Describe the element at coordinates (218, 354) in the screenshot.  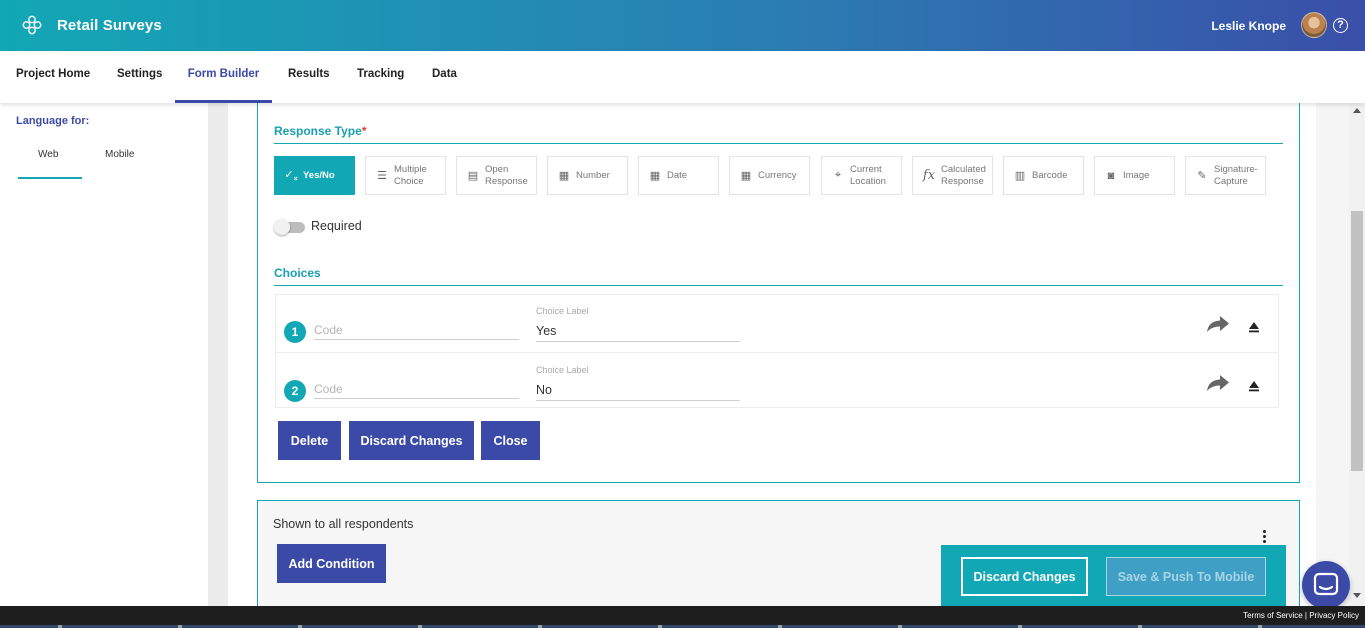
I see `gutter` at that location.